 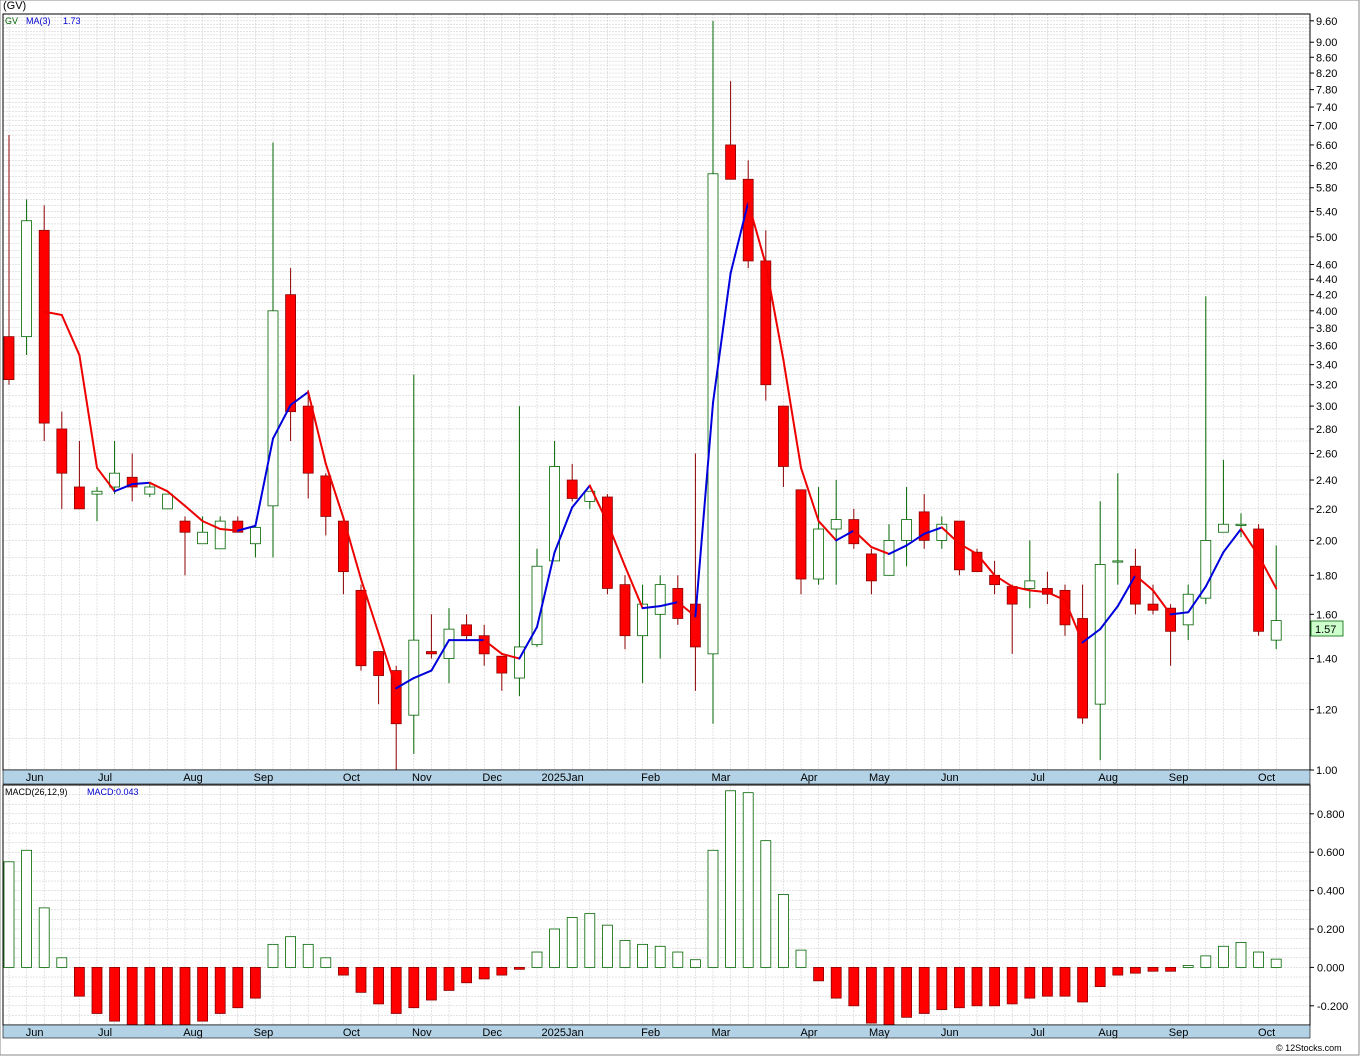 What do you see at coordinates (1331, 930) in the screenshot?
I see `macd-y-label: 0.200` at bounding box center [1331, 930].